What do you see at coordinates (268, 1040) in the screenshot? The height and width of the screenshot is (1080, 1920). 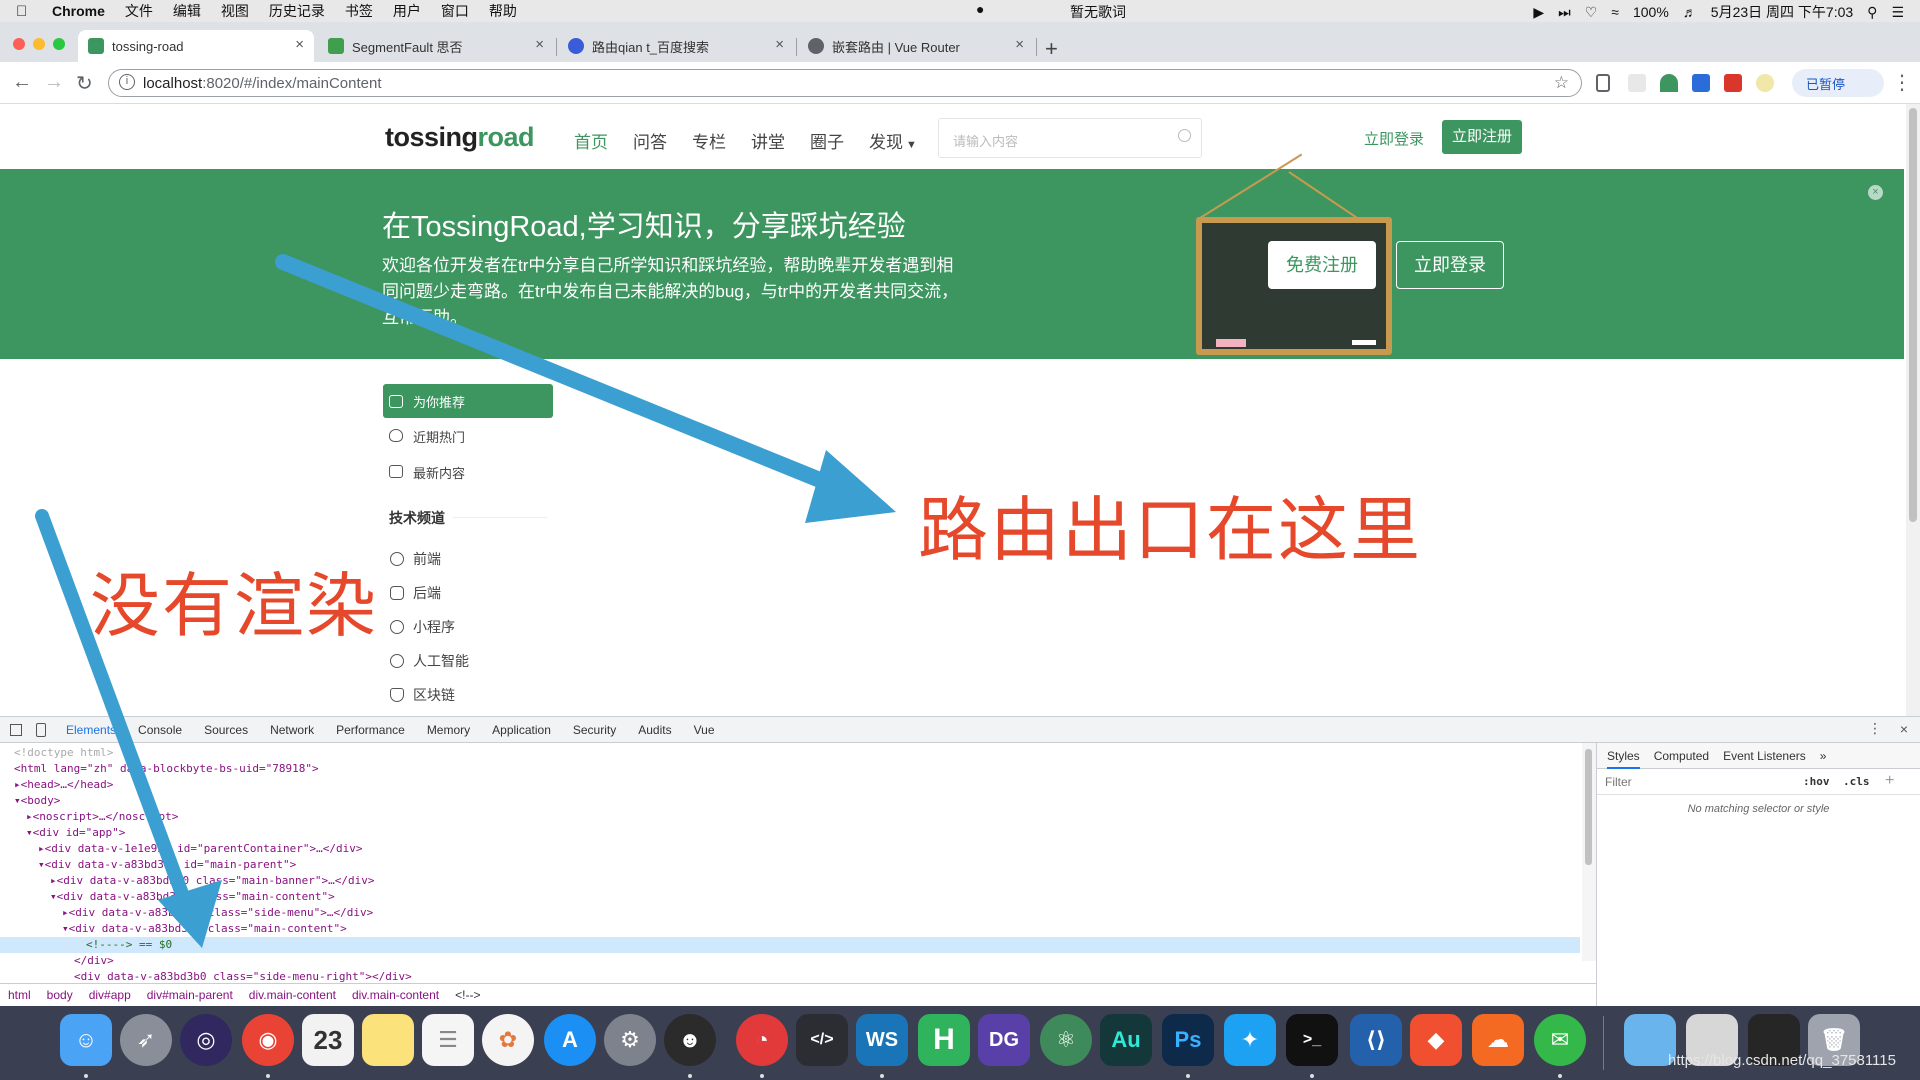 I see `chrome-icon: ◉` at bounding box center [268, 1040].